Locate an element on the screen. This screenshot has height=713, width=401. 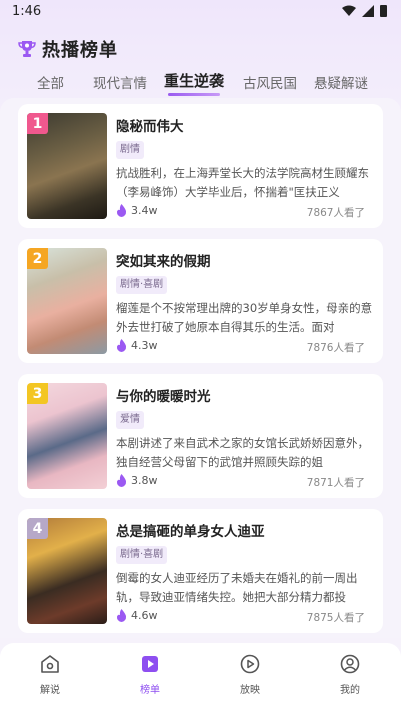
wifi-icon is located at coordinates (349, 10).